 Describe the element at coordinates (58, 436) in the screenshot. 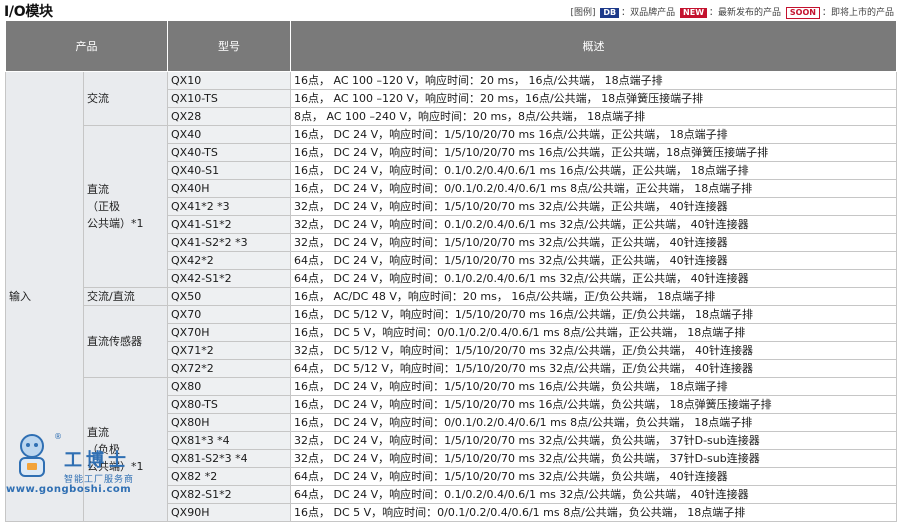

I see `registered-mark: ®` at that location.